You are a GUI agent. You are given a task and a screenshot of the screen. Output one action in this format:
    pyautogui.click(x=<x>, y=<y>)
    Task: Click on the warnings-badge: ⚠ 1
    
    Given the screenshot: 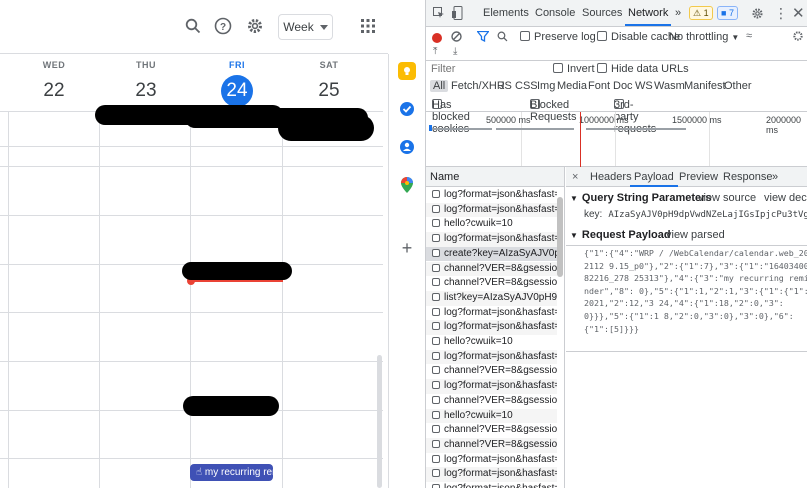 What is the action you would take?
    pyautogui.click(x=701, y=13)
    